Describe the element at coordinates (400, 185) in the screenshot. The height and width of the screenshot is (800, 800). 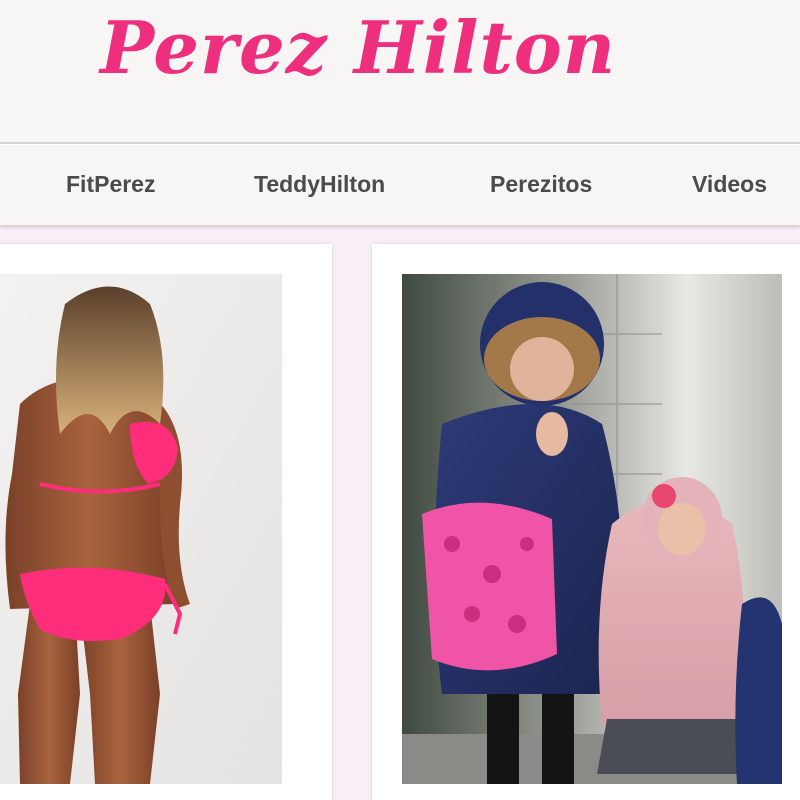
I see `main-nav: FitPerez TeddyHilton Perezitos Videos` at that location.